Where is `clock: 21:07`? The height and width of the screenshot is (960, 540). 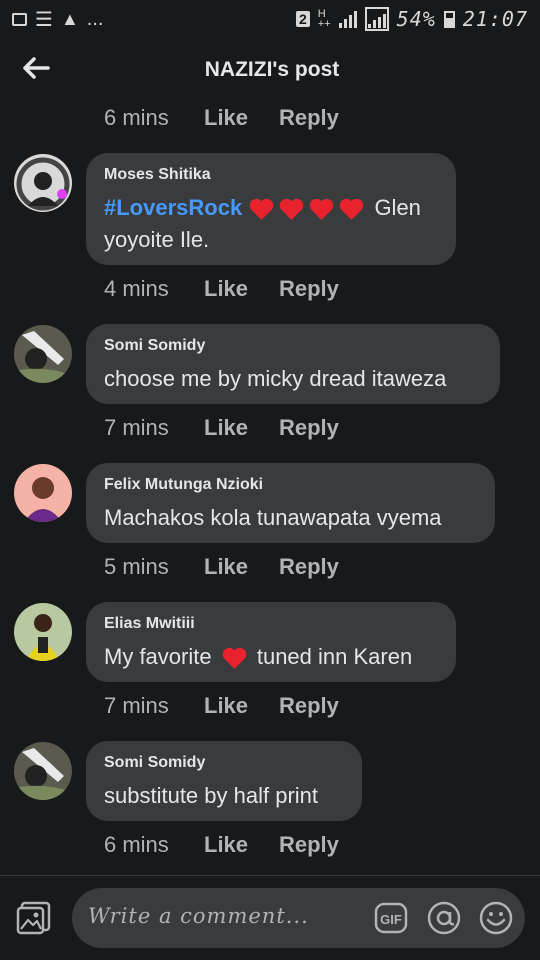
clock: 21:07 is located at coordinates (495, 19).